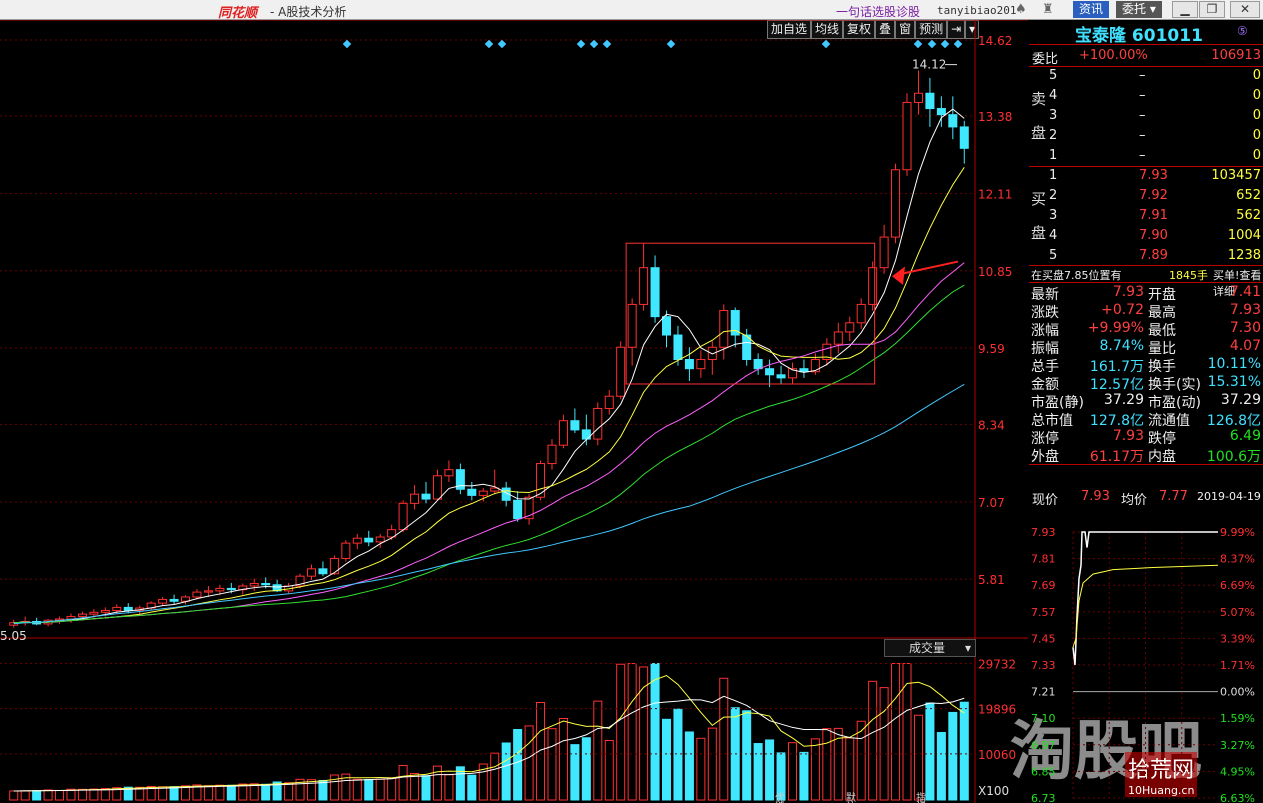 This screenshot has width=1263, height=803. I want to click on volume-indicator-select: 成交量 ▾, so click(930, 648).